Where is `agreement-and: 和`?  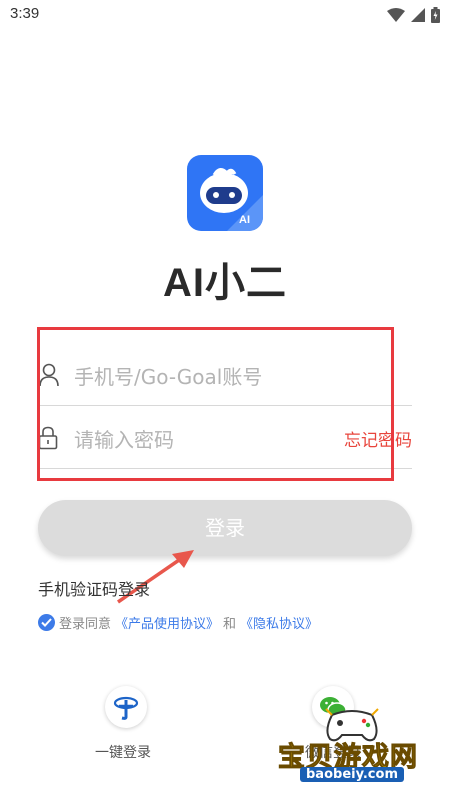 agreement-and: 和 is located at coordinates (230, 624).